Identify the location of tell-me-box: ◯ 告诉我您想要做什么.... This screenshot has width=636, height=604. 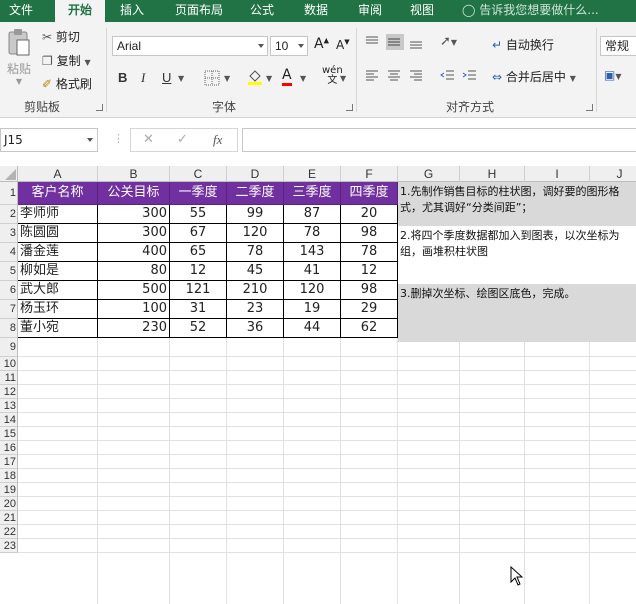
(530, 11).